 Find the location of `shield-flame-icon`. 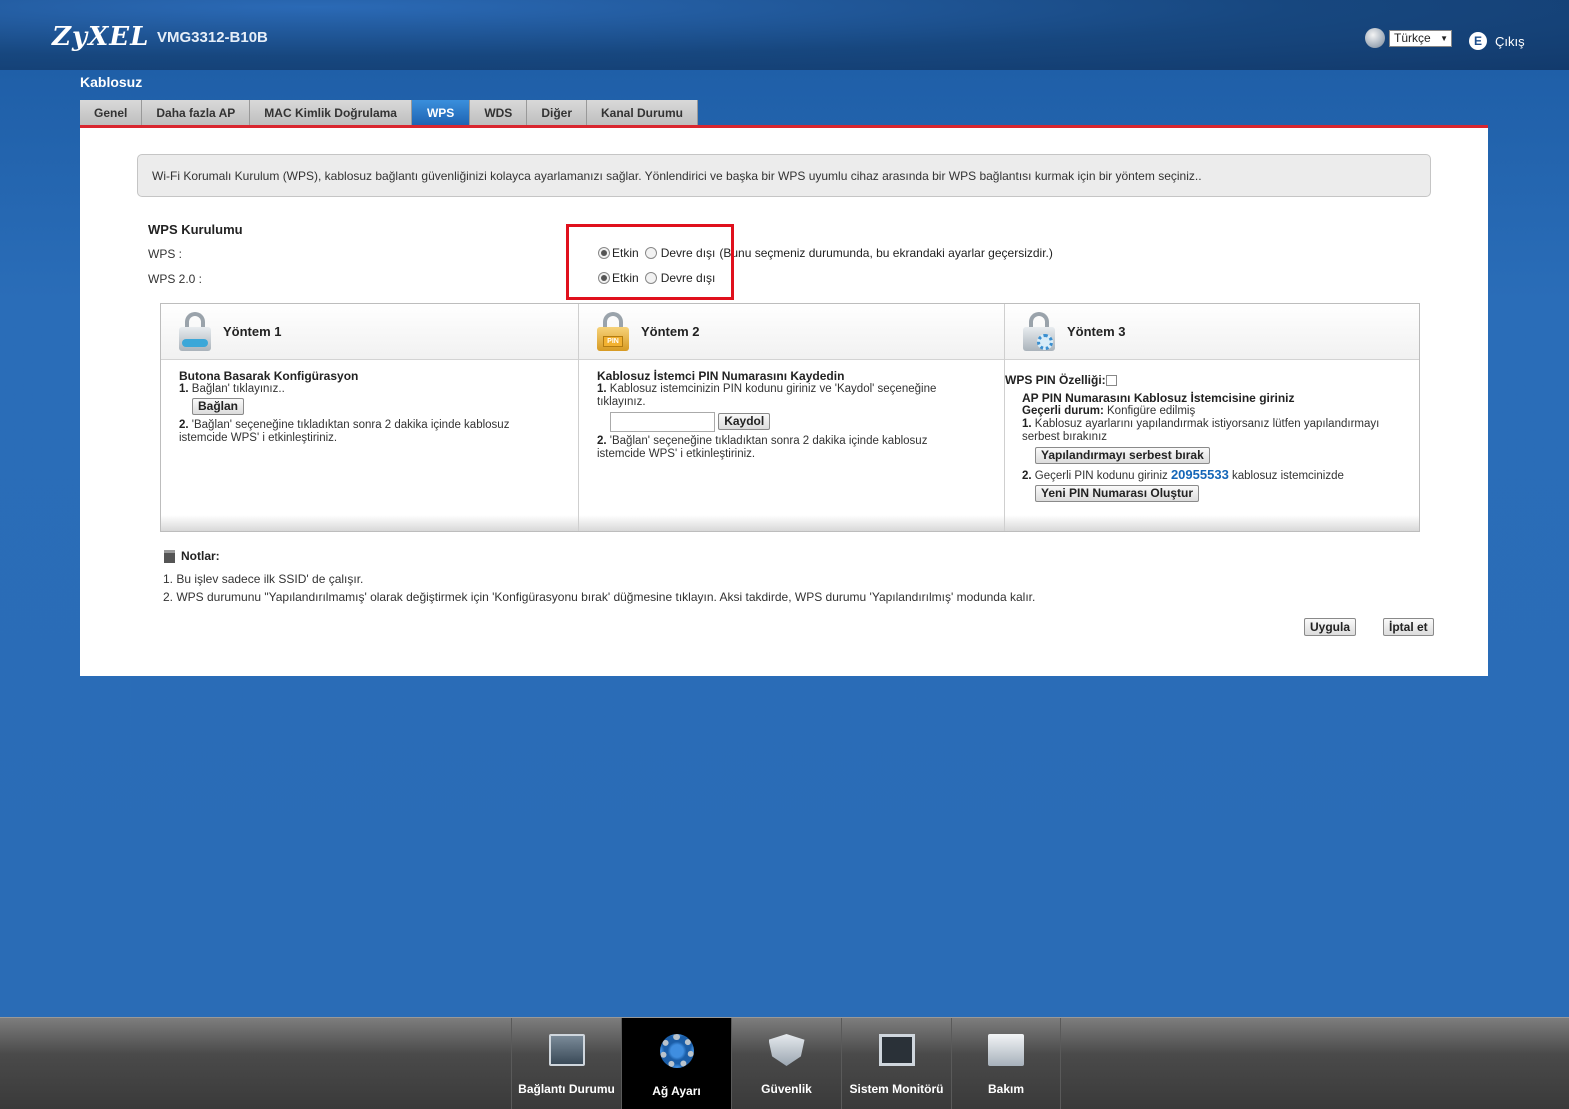

shield-flame-icon is located at coordinates (786, 1050).